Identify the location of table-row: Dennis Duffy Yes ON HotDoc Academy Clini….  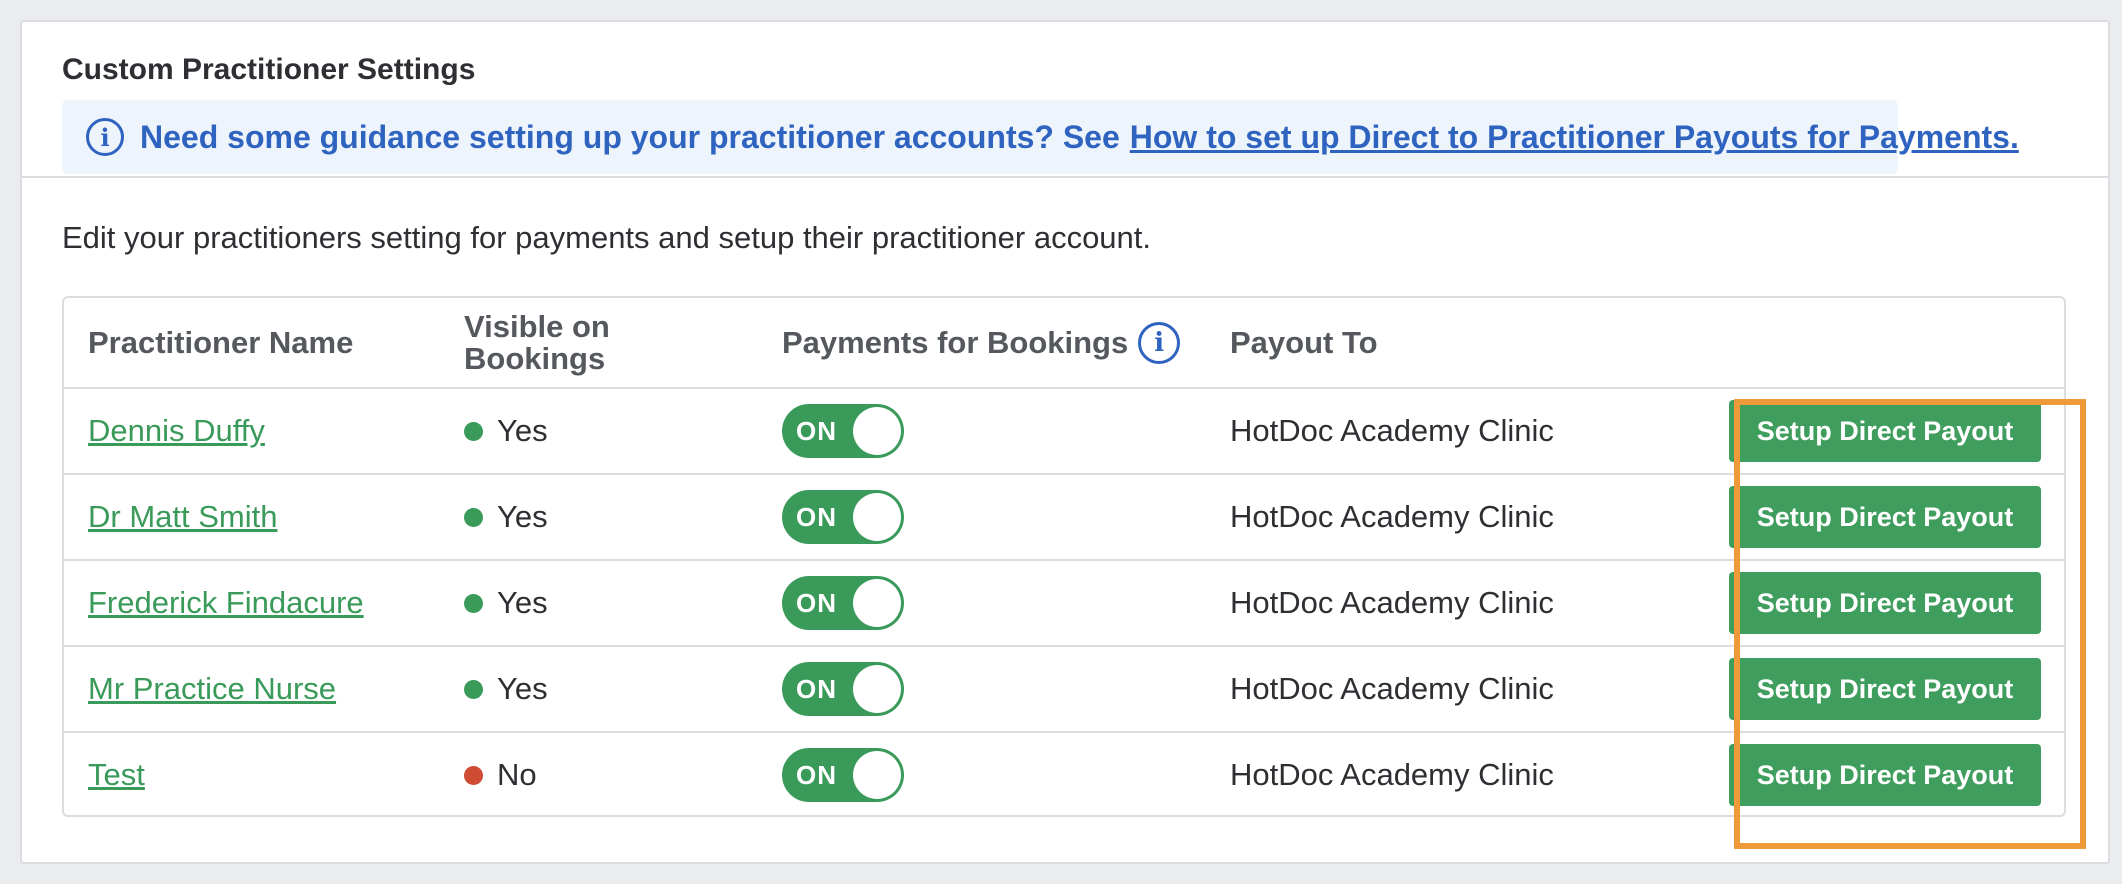
(1064, 430).